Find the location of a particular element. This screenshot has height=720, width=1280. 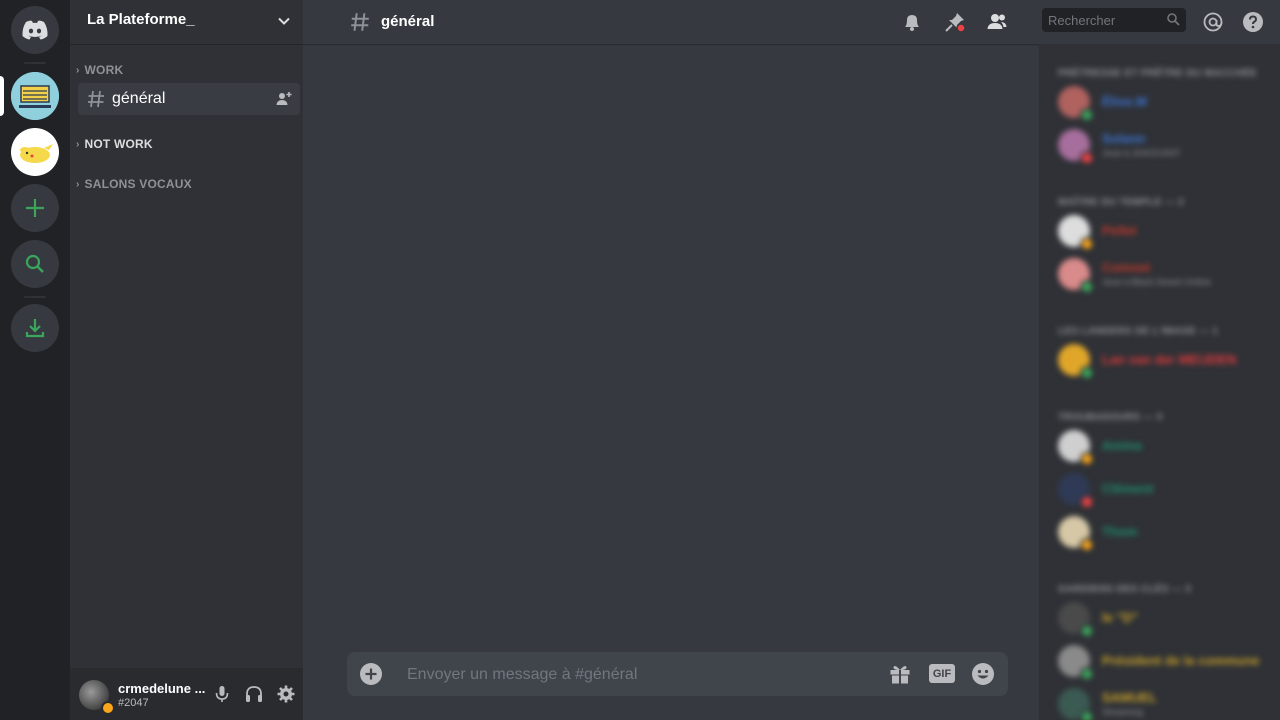

mention-icon is located at coordinates (1213, 22).